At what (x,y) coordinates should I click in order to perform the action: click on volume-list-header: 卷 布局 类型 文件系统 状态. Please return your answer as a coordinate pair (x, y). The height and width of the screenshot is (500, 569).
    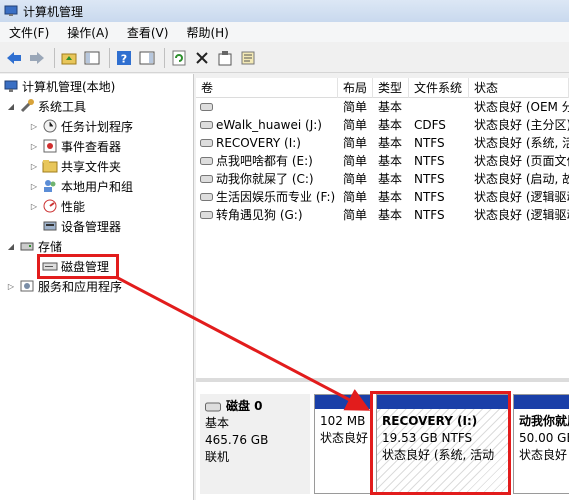
    Looking at the image, I should click on (382, 88).